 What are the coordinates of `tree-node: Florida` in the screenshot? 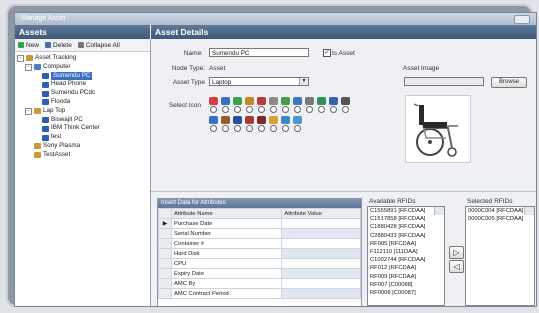 It's located at (83, 102).